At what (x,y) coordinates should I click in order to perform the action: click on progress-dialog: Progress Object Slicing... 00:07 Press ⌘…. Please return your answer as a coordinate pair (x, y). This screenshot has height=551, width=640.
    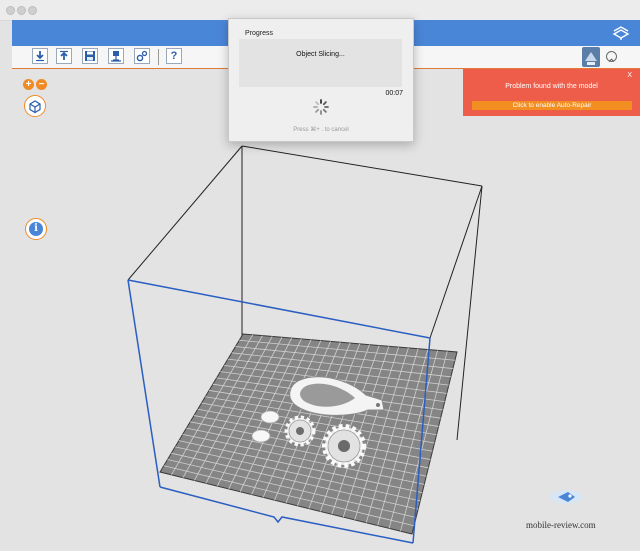
    Looking at the image, I should click on (321, 80).